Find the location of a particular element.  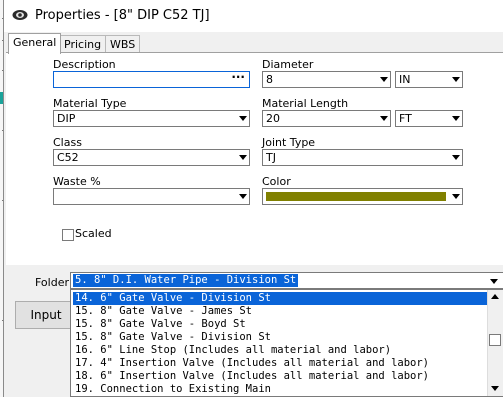

list-scrollbar is located at coordinates (495, 343).